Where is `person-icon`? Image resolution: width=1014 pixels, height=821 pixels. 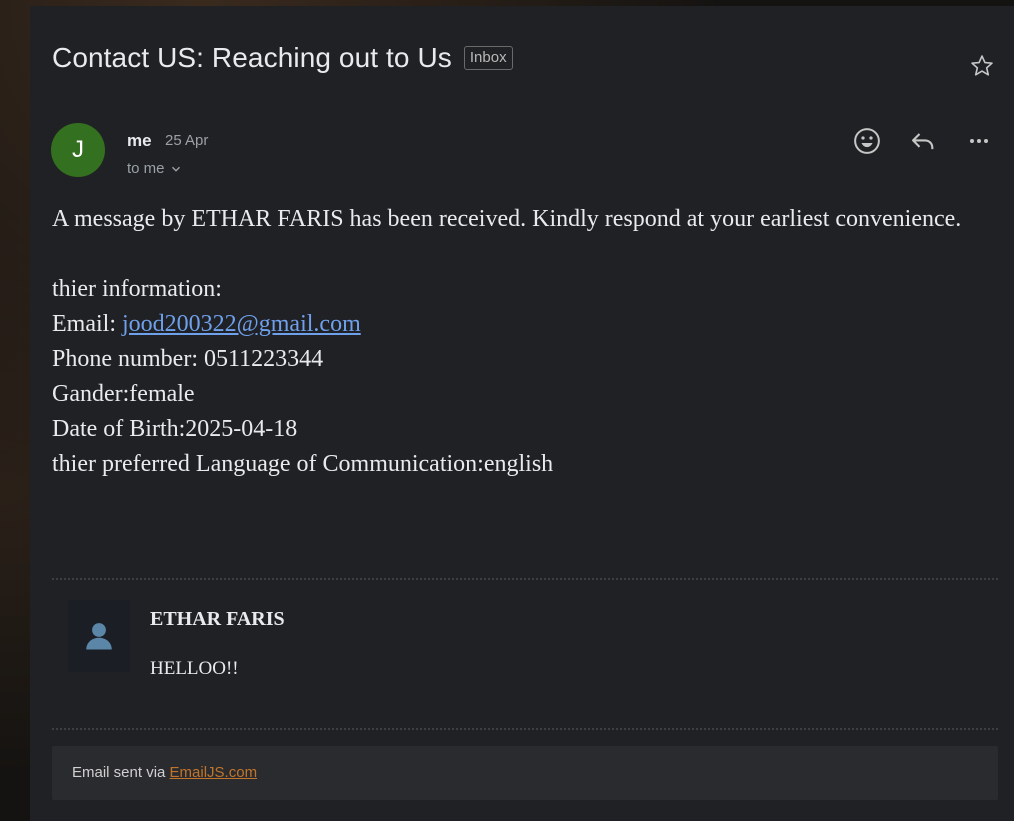
person-icon is located at coordinates (99, 636).